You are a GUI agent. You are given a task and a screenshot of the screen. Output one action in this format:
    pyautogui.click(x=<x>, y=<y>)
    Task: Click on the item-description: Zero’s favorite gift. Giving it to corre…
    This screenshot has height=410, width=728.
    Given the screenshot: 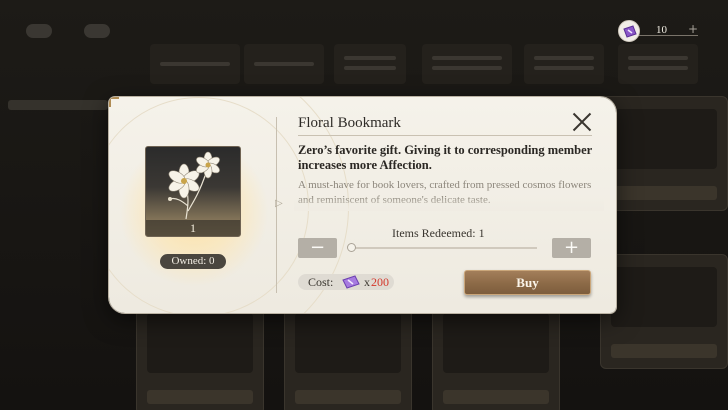 What is the action you would take?
    pyautogui.click(x=445, y=157)
    